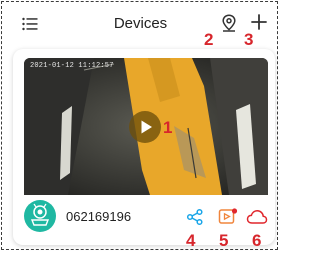 The width and height of the screenshot is (320, 253). Describe the element at coordinates (229, 23) in the screenshot. I see `location-pin-icon` at that location.